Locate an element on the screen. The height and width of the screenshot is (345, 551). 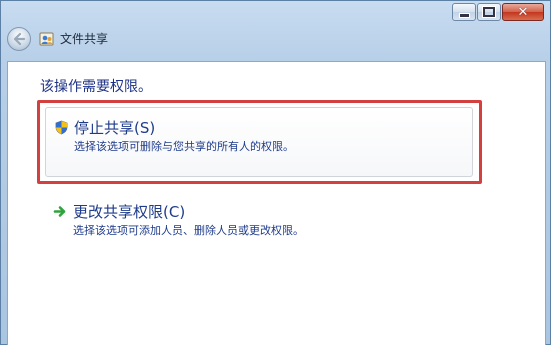
minimize-button is located at coordinates (464, 12).